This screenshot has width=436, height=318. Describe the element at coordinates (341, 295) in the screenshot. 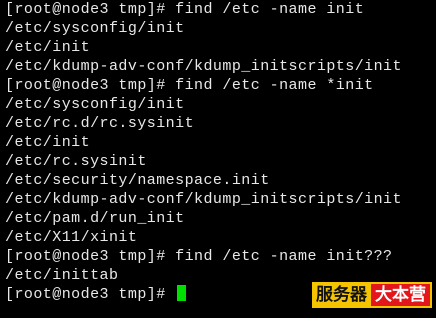

I see `watermark-part1: 服务器` at that location.